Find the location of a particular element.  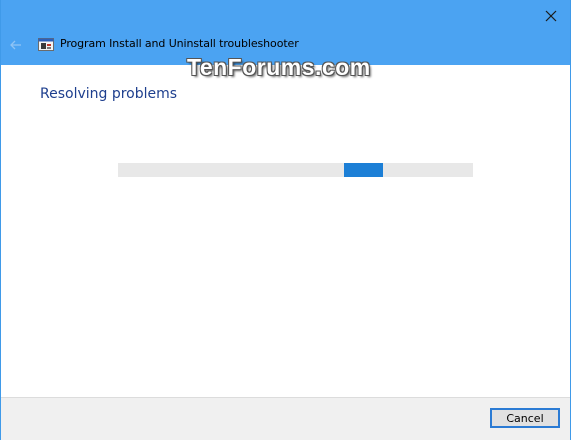

back-arrow-icon is located at coordinates (15, 45).